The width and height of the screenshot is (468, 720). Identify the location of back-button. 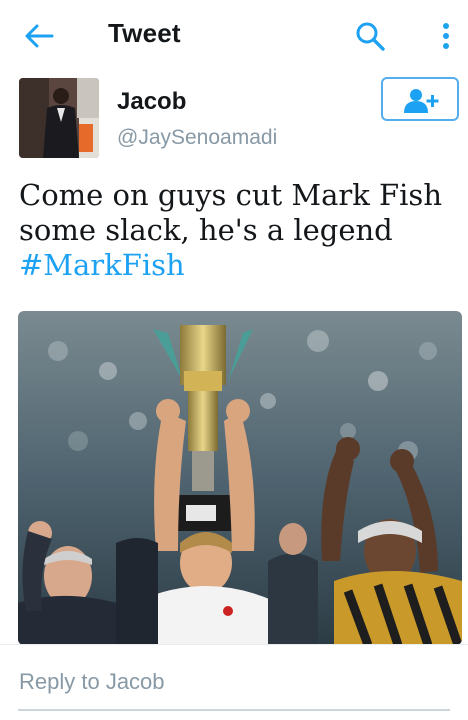
(42, 37).